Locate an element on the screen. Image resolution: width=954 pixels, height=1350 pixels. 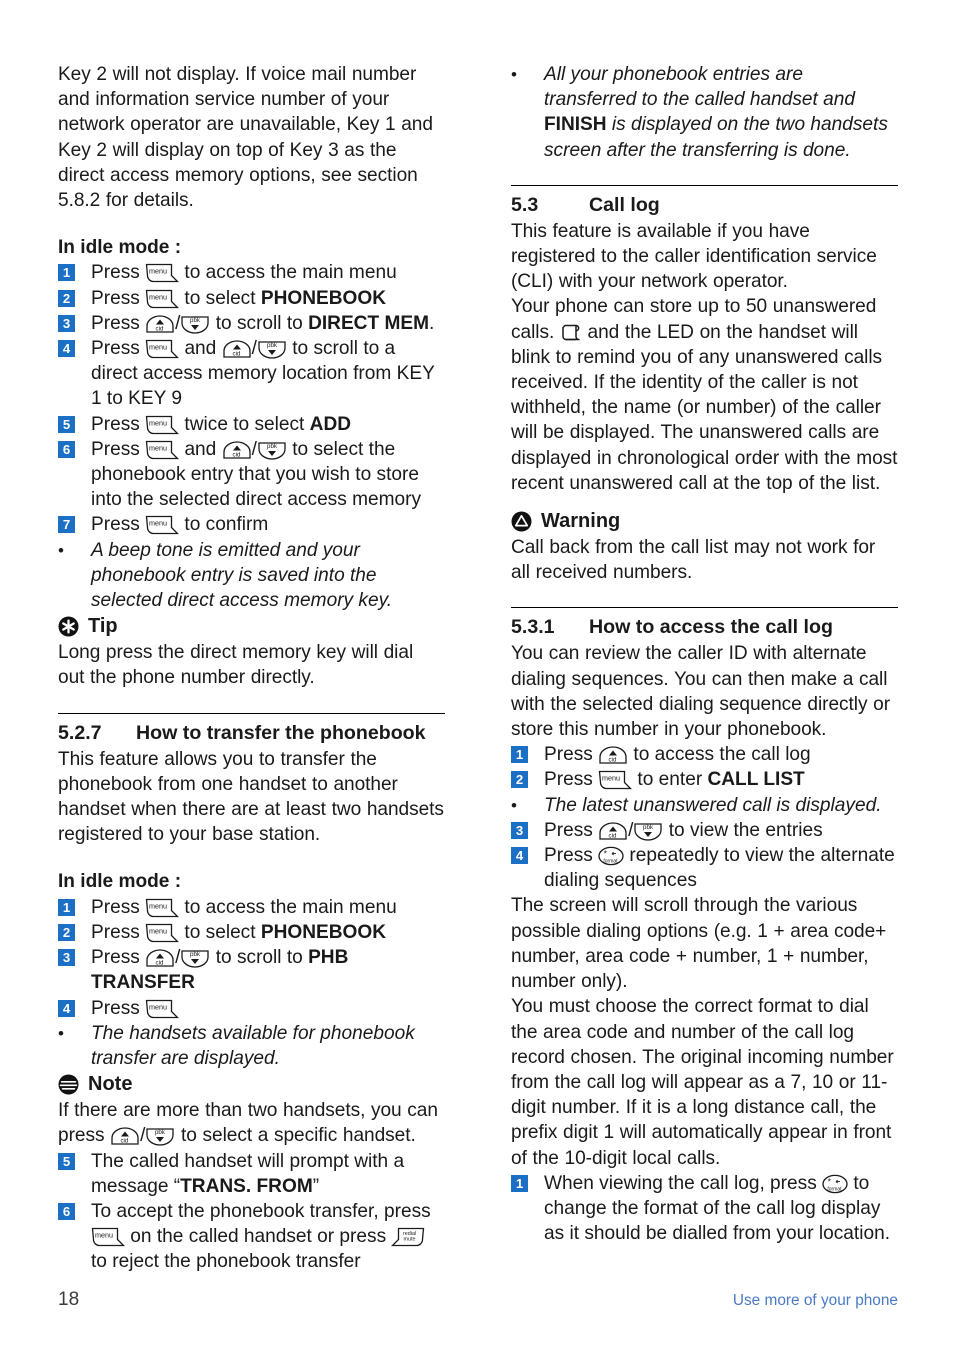
step-item: 3 Press cid / pbk to scroll to DIRECT MEM. is located at coordinates (251, 323).